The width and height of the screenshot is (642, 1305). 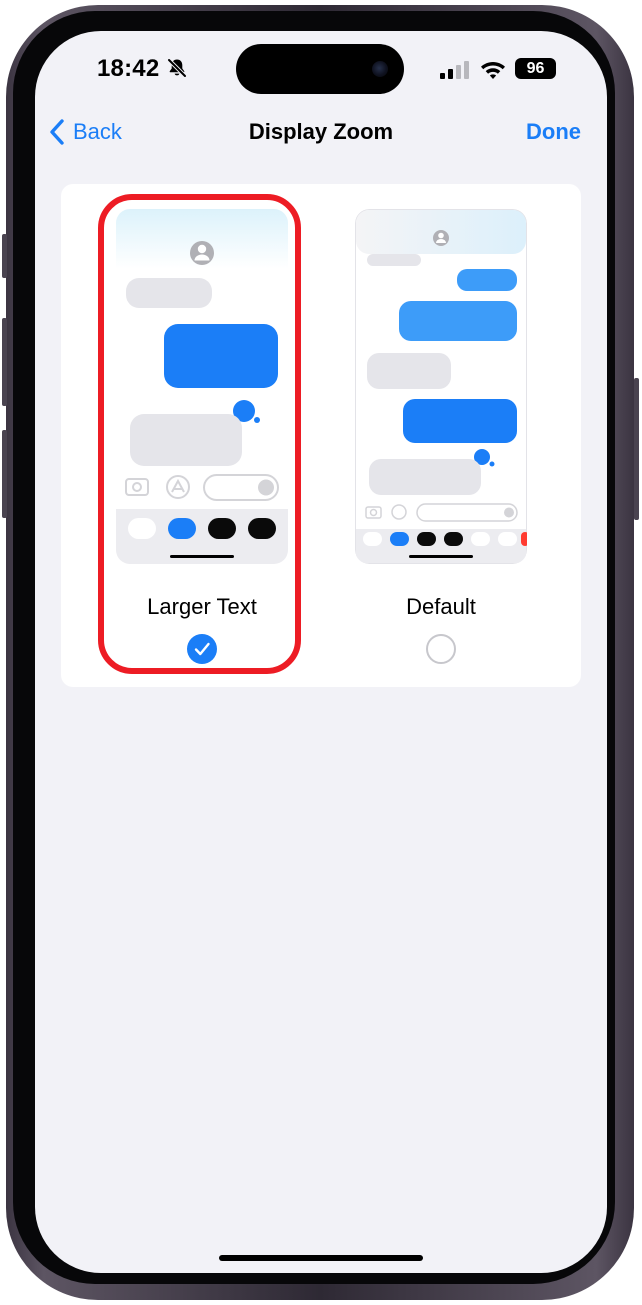 I want to click on default-label: Default, so click(x=441, y=606).